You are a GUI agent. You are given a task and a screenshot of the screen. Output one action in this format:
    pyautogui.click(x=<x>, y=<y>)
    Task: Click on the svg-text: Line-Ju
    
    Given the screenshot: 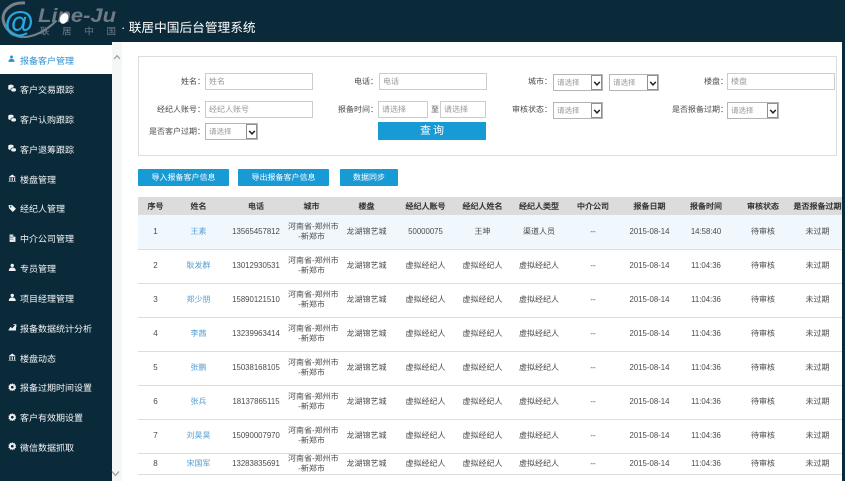 What is the action you would take?
    pyautogui.click(x=77, y=16)
    